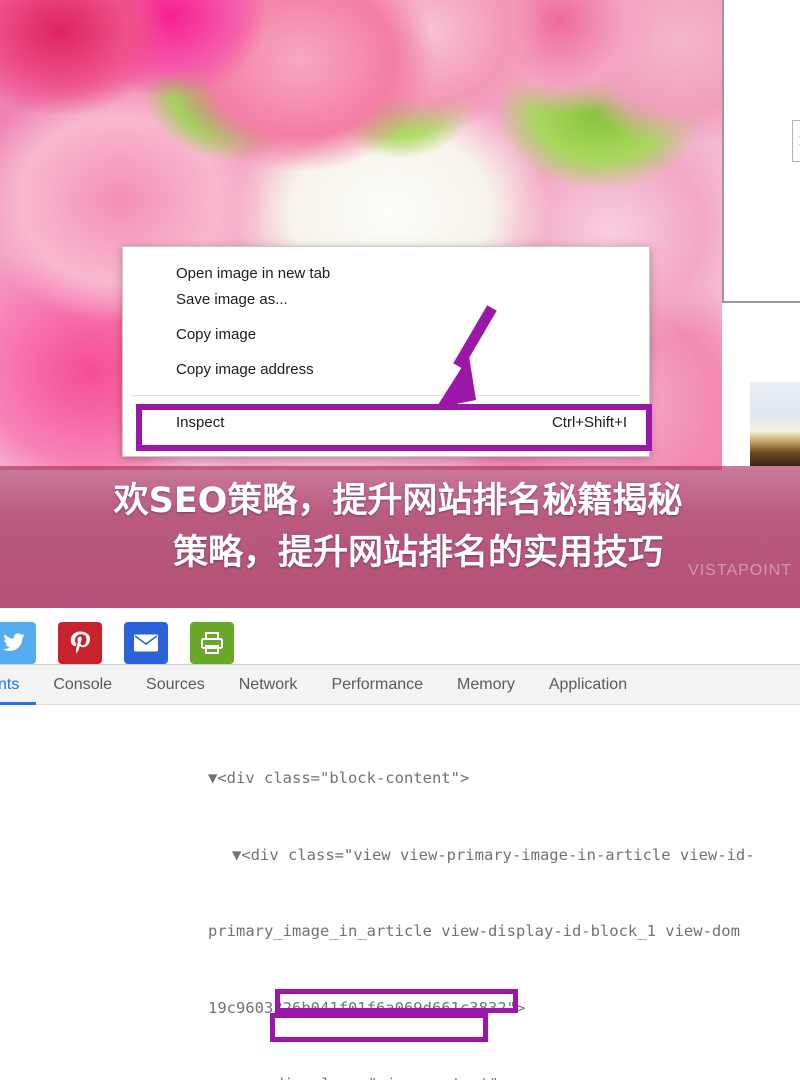 Image resolution: width=800 pixels, height=1080 pixels. I want to click on annotation-arrow-inspect, so click(466, 356).